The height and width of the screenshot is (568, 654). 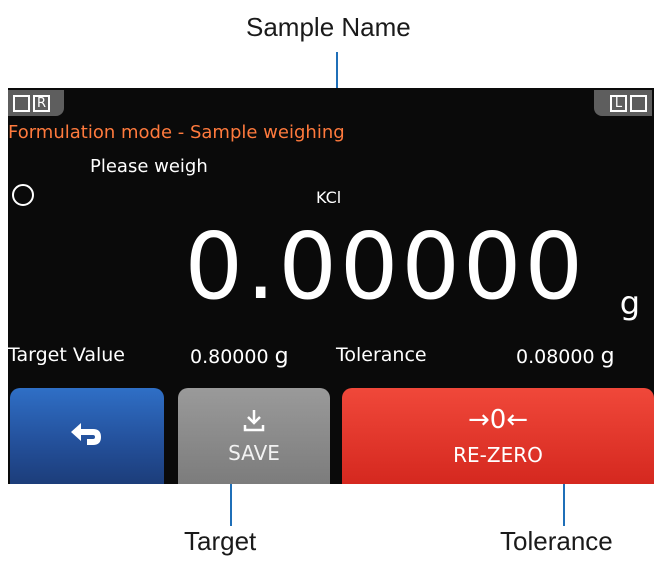 I want to click on tolerance-label: Tolerance, so click(x=381, y=355).